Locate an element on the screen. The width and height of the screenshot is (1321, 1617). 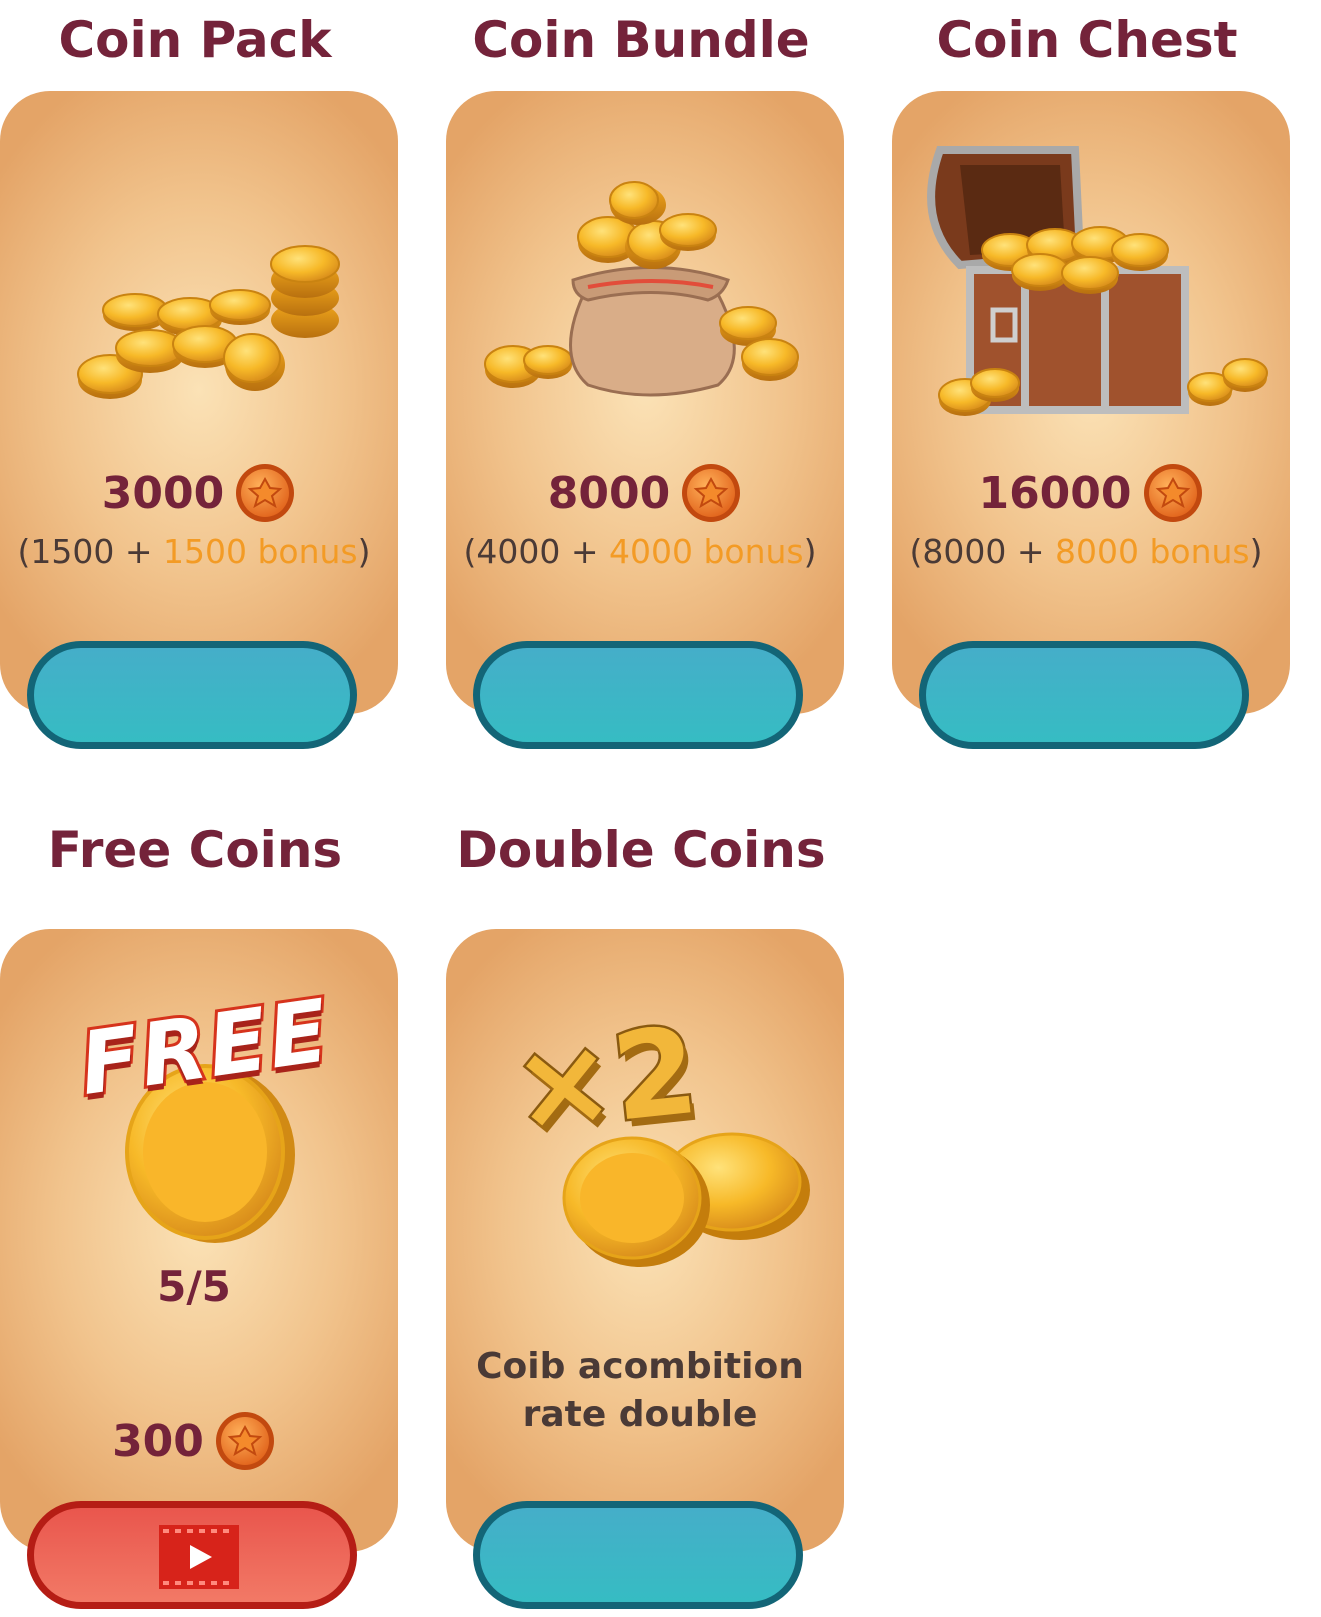
bonus-amount: 8000 bonus is located at coordinates (1152, 551).